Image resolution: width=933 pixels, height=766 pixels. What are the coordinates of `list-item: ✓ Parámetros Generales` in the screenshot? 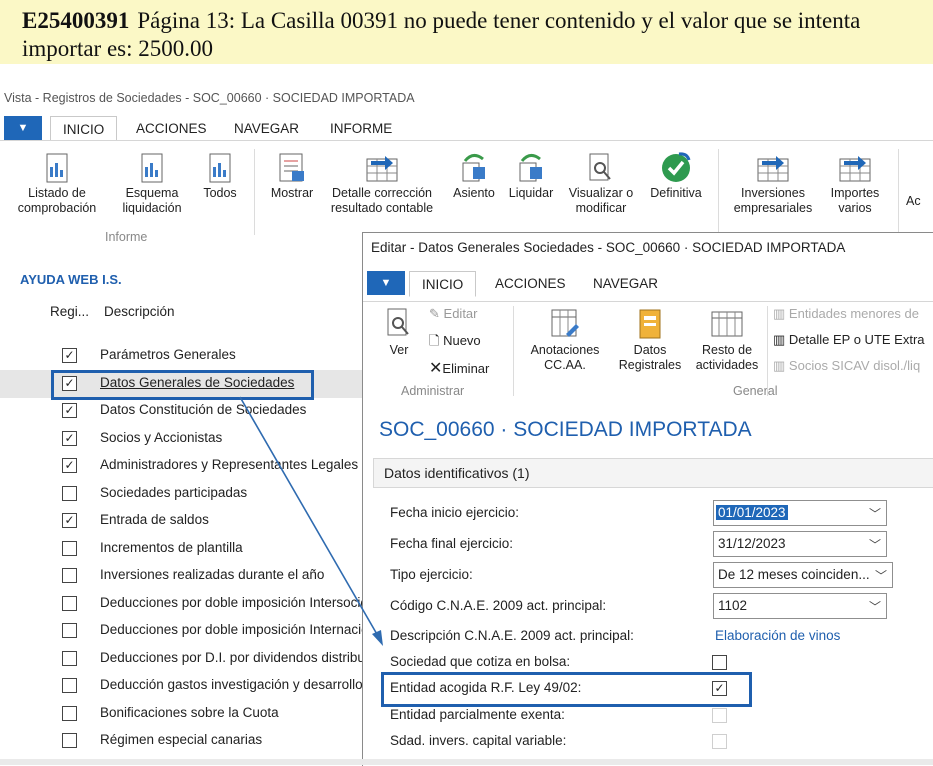 It's located at (181, 356).